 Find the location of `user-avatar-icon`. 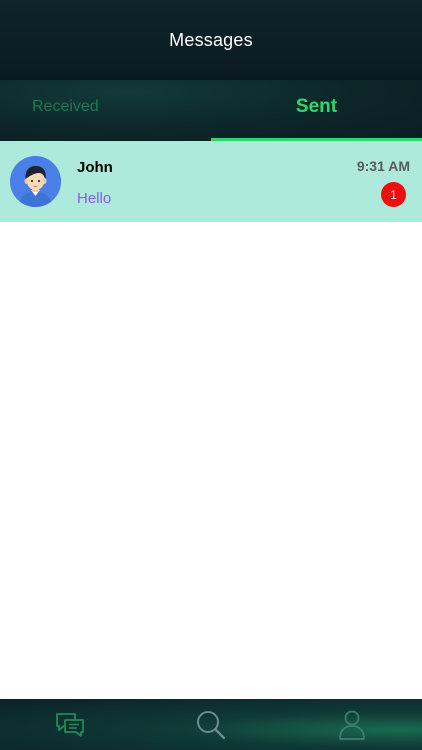

user-avatar-icon is located at coordinates (35, 181).